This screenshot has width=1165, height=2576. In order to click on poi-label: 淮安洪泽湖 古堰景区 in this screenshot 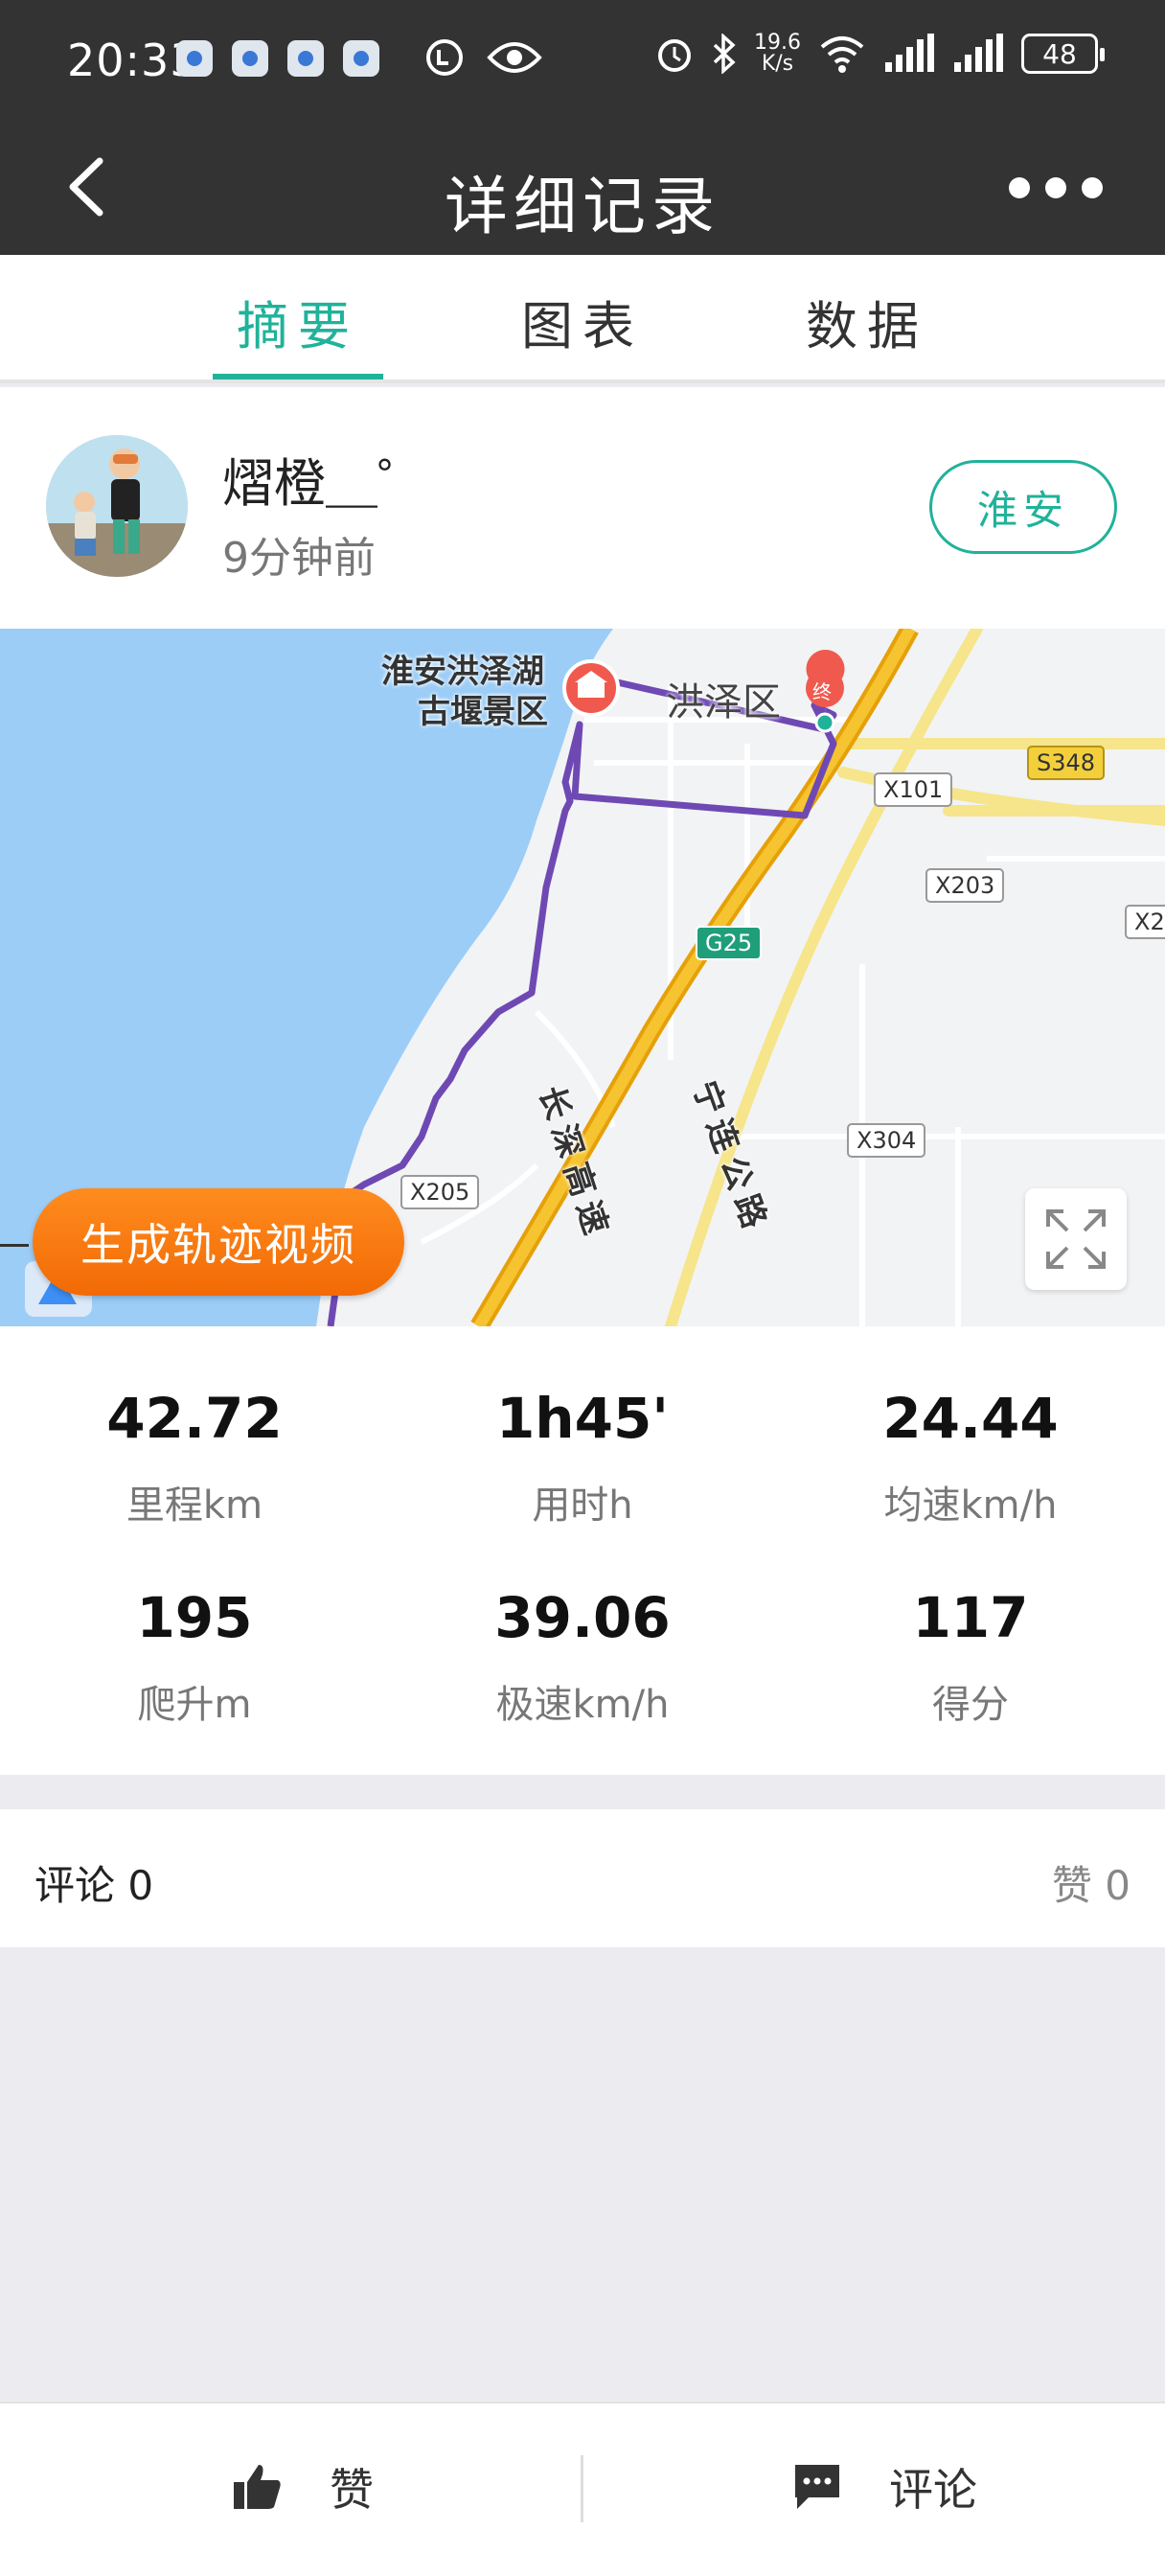, I will do `click(464, 692)`.